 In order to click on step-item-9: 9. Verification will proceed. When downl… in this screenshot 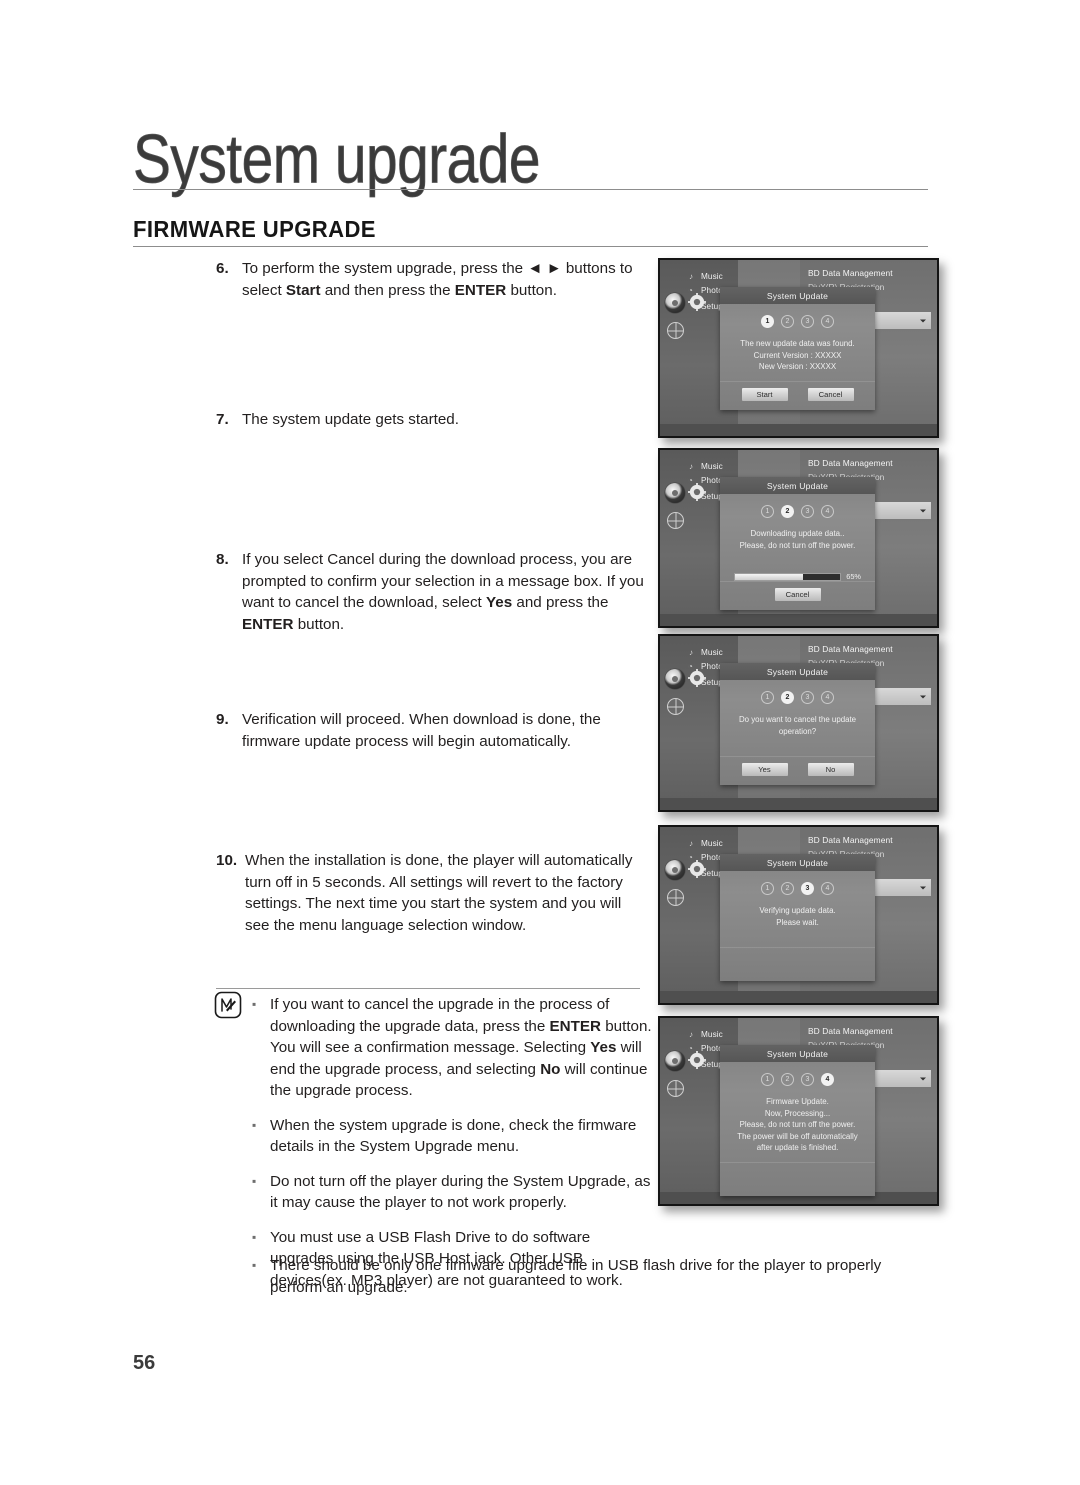, I will do `click(431, 730)`.